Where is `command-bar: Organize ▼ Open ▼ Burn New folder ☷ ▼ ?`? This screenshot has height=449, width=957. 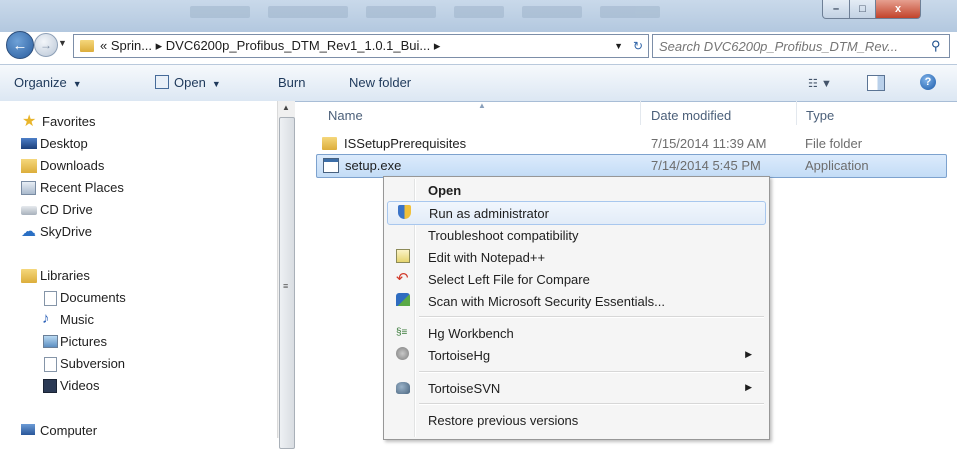 command-bar: Organize ▼ Open ▼ Burn New folder ☷ ▼ ? is located at coordinates (478, 83).